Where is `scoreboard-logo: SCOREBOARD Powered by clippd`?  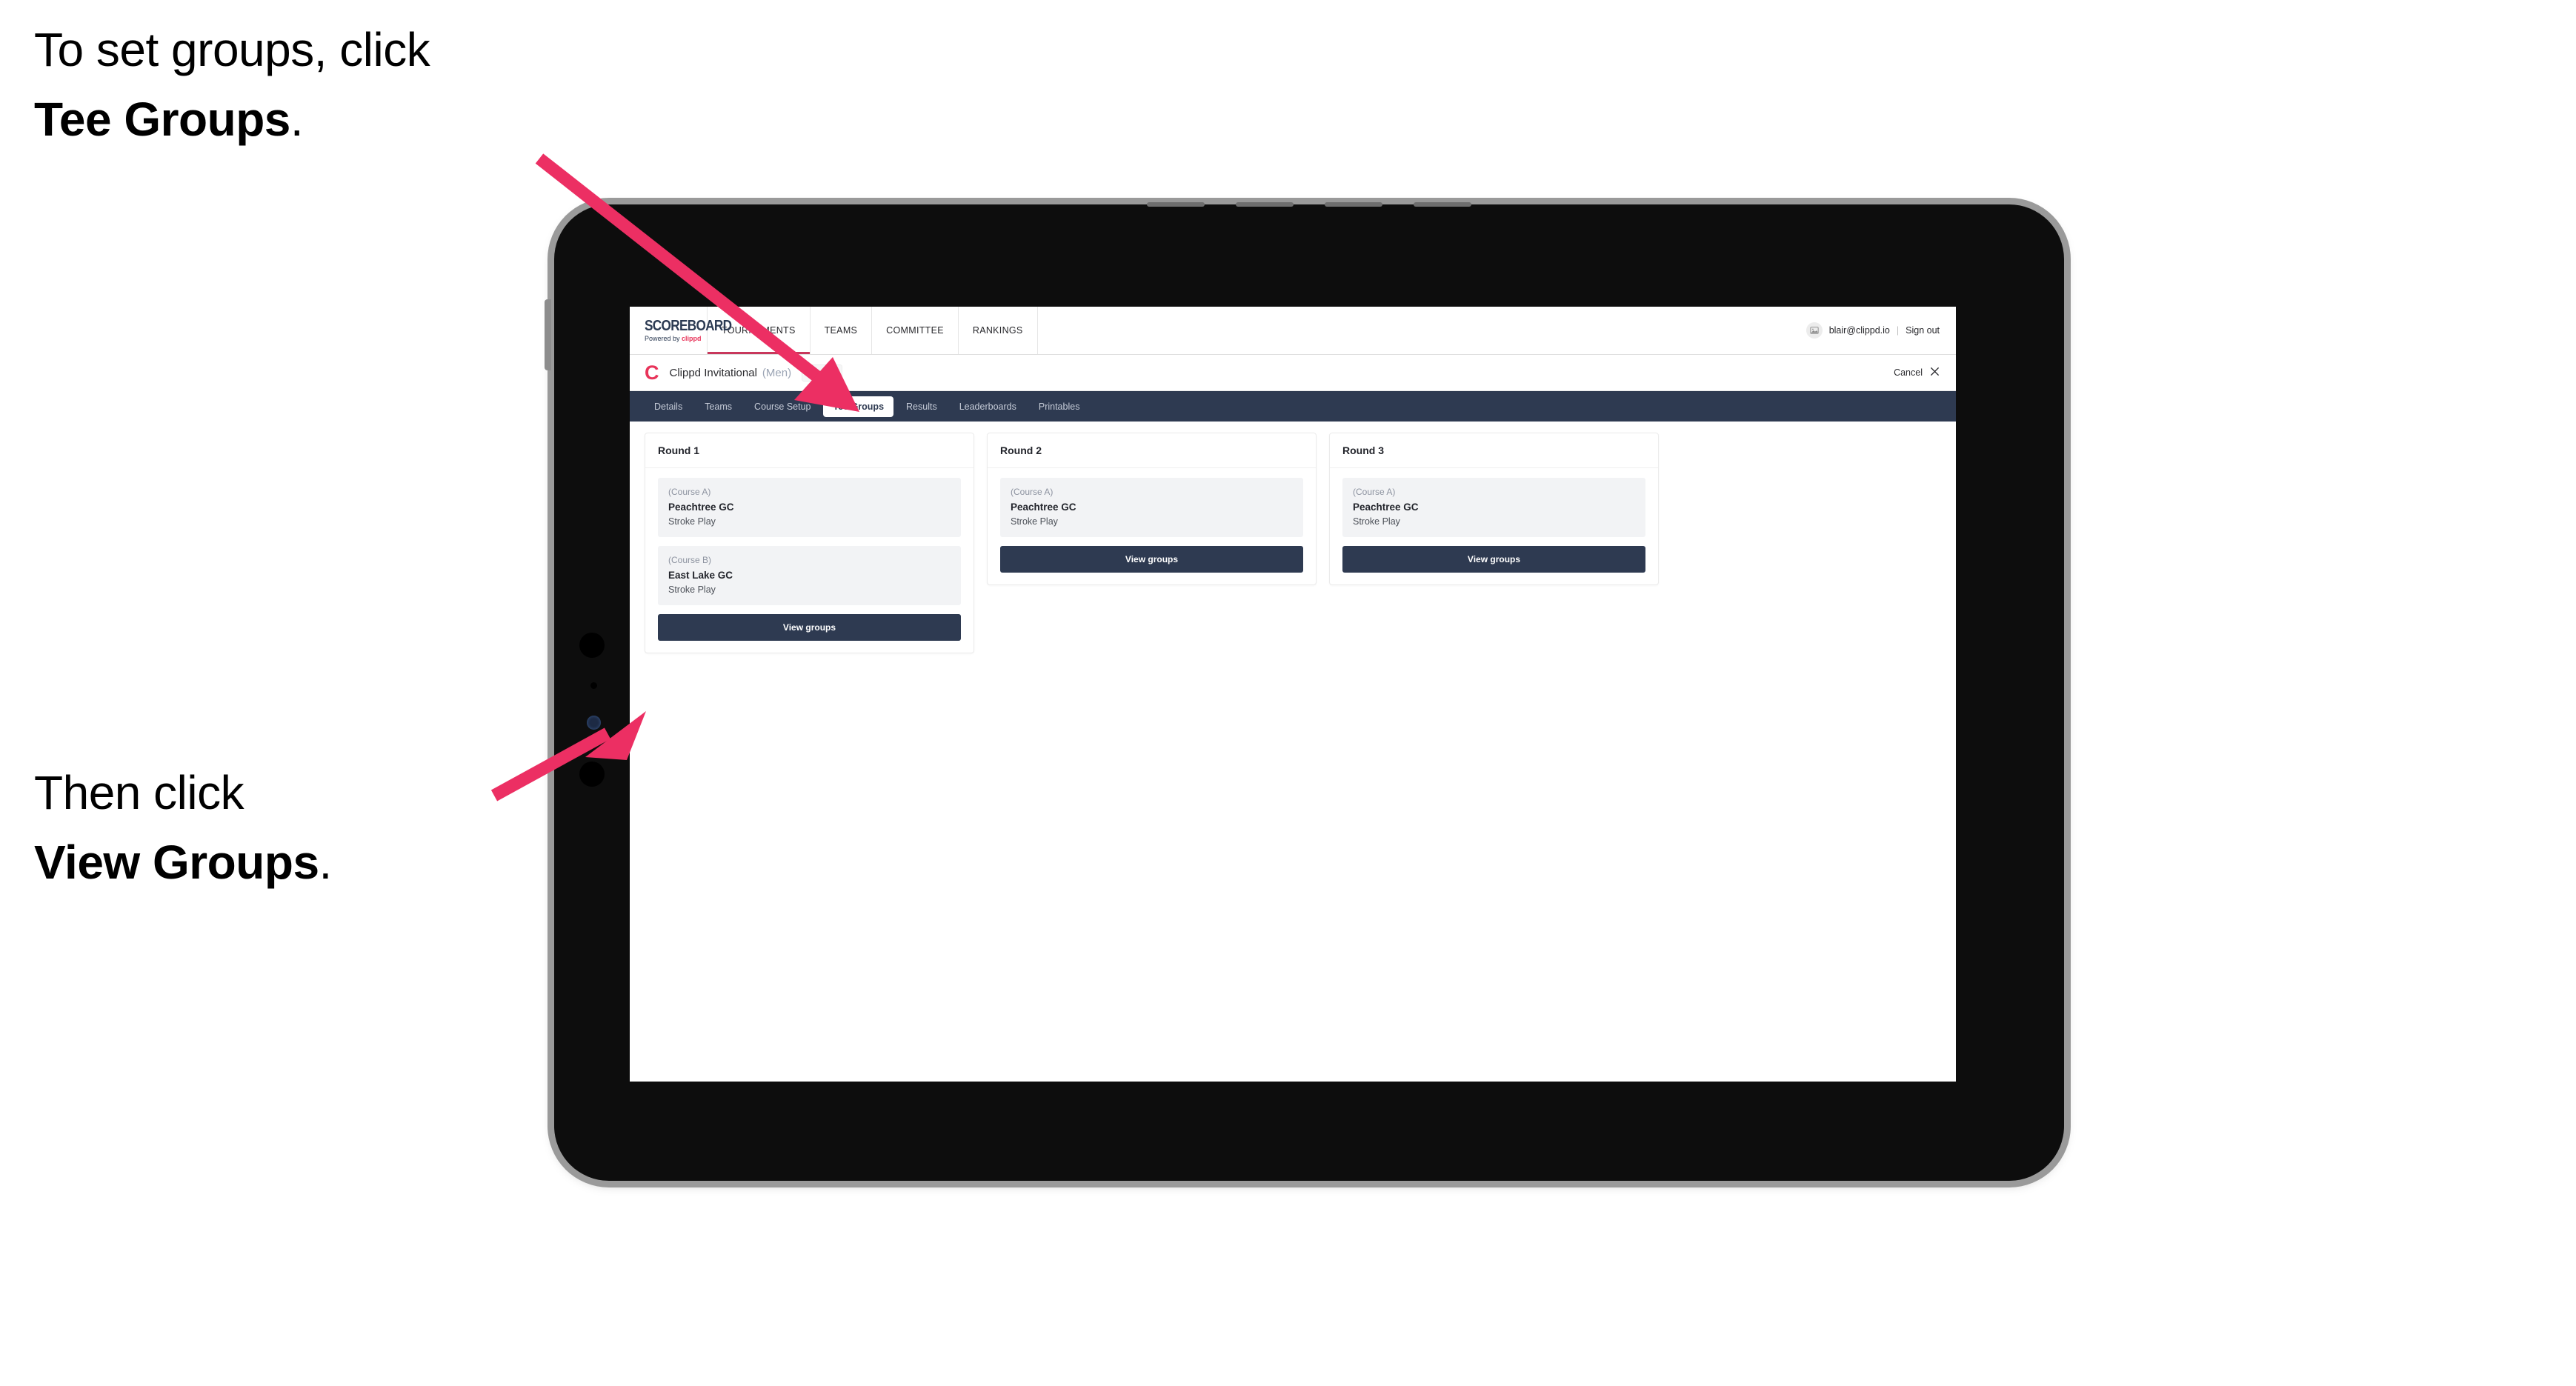
scoreboard-logo: SCOREBOARD Powered by clippd is located at coordinates (681, 330).